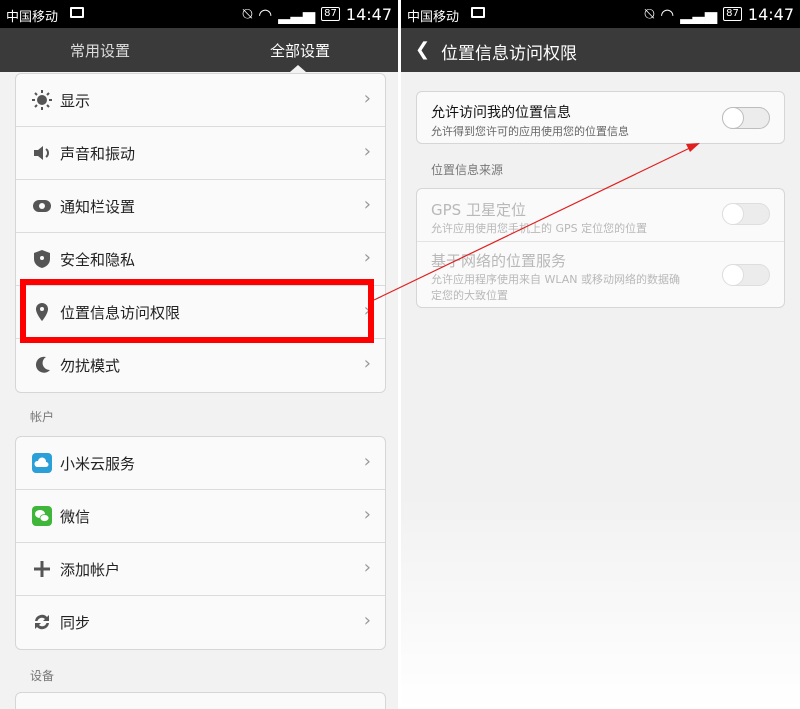  What do you see at coordinates (42, 100) in the screenshot?
I see `brightness-icon` at bounding box center [42, 100].